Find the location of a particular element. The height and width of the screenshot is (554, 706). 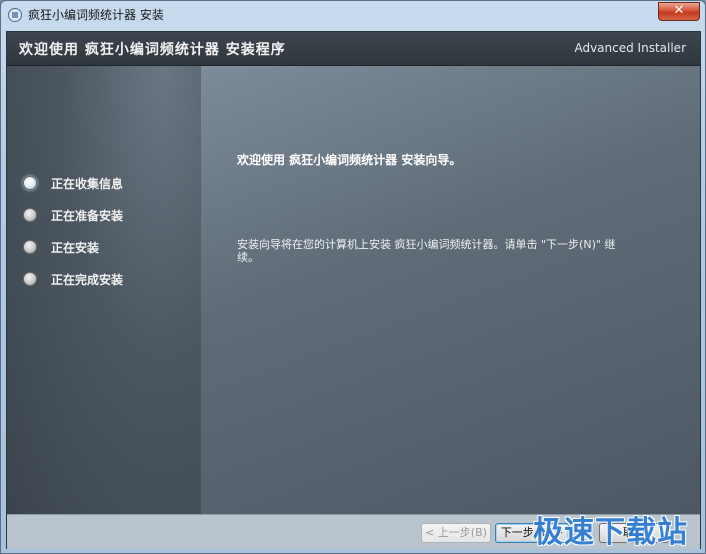

step-label: 正在安装 is located at coordinates (75, 248).